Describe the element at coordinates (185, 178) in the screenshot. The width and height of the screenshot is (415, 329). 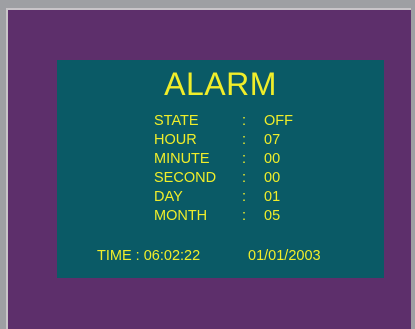
I see `field-label: SECOND` at that location.